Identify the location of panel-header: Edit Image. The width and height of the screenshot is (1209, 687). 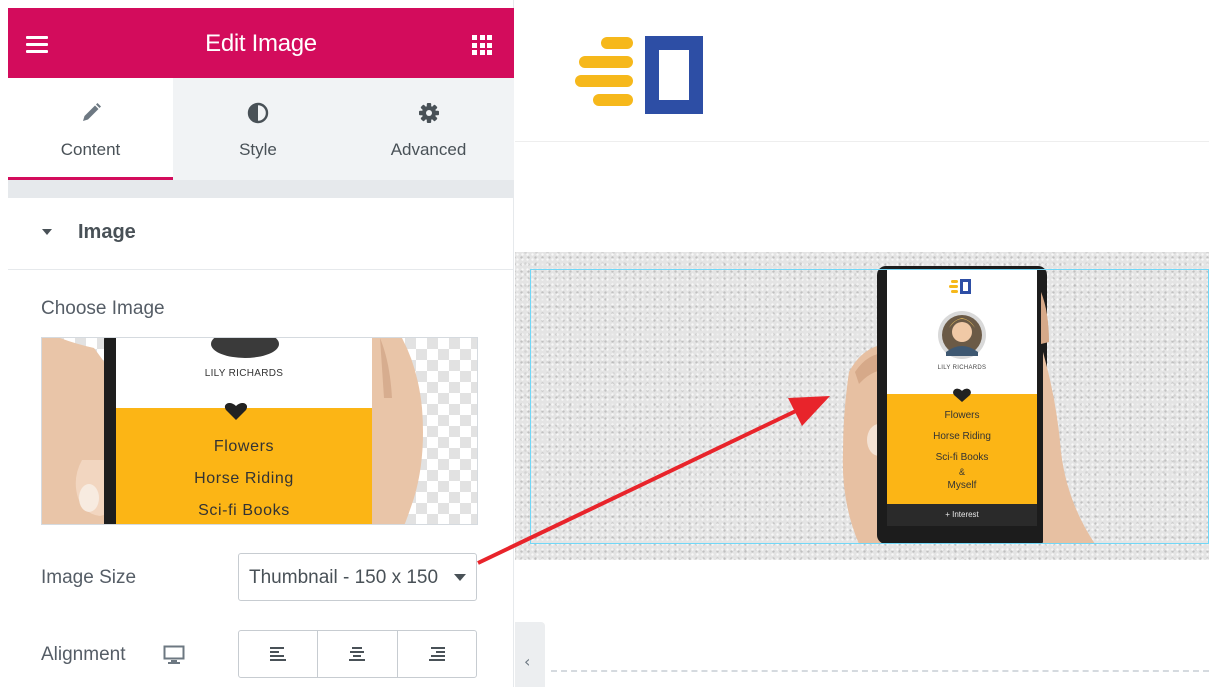
(261, 43).